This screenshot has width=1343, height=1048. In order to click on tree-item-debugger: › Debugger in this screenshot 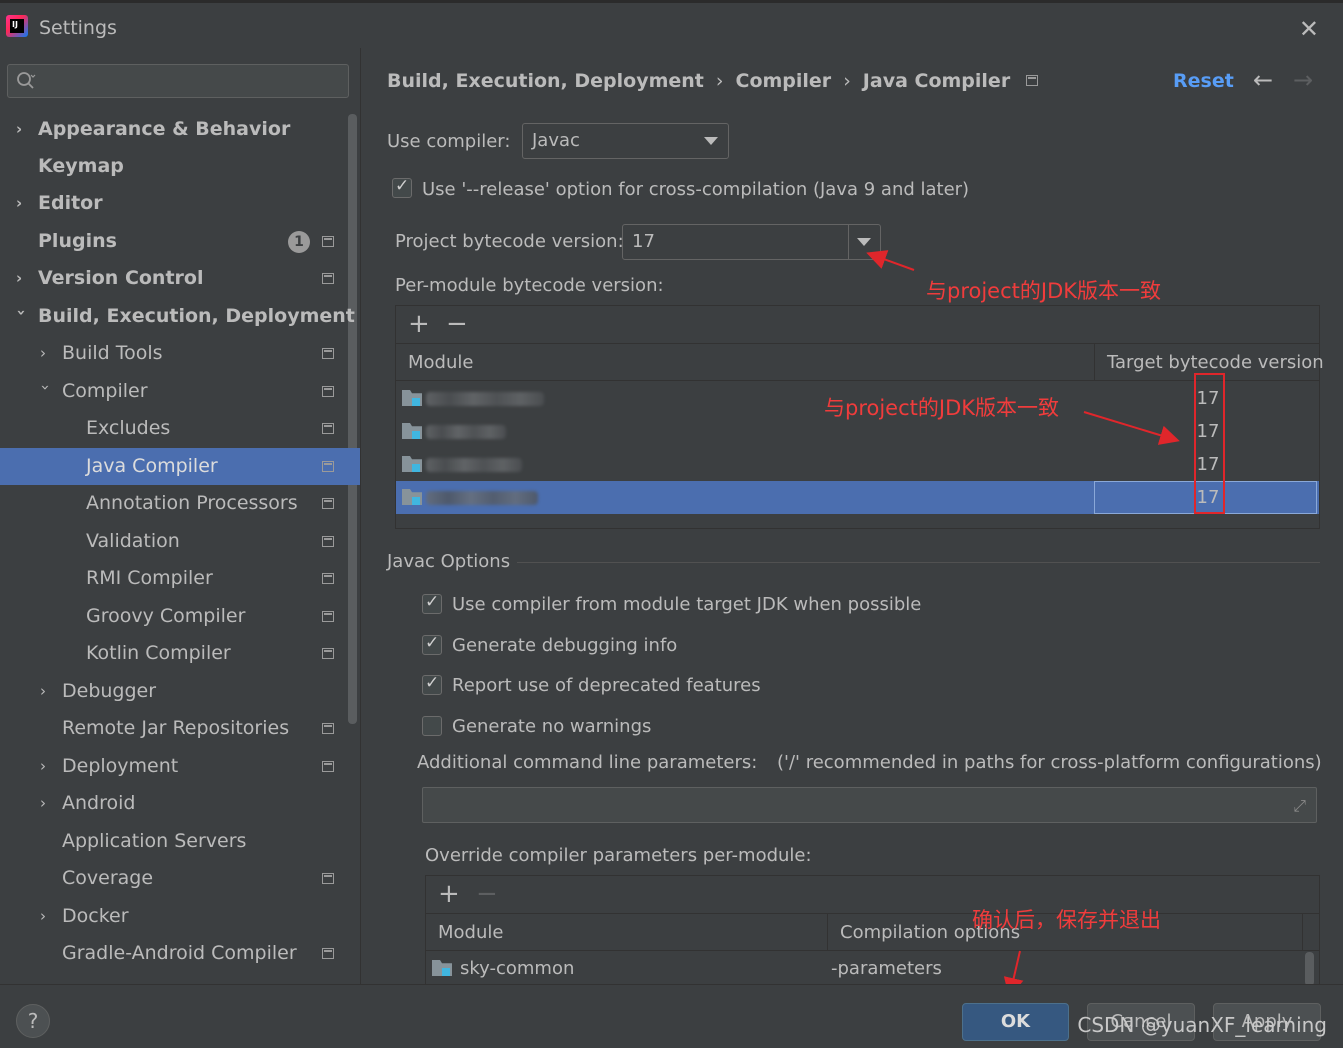, I will do `click(180, 691)`.